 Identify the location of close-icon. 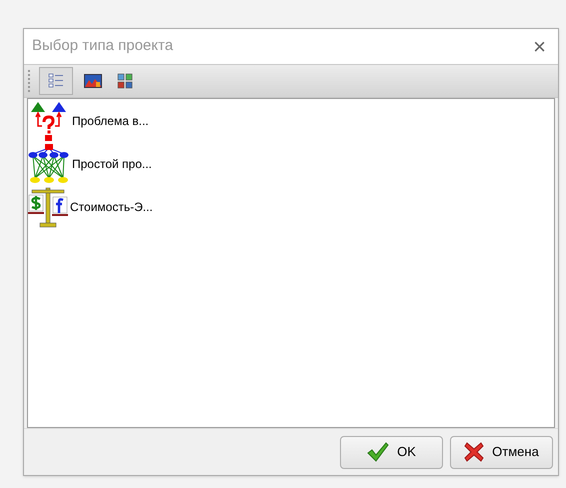
(474, 452).